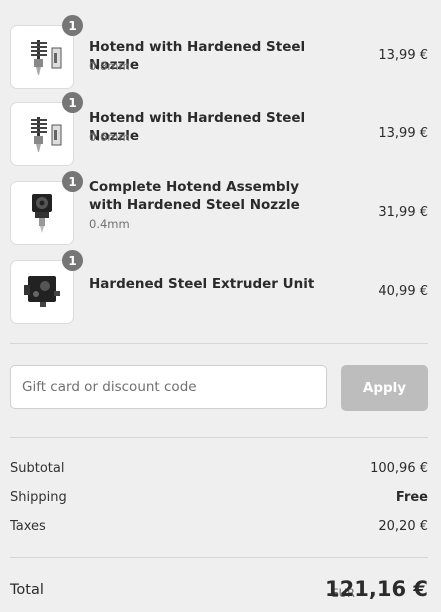 The height and width of the screenshot is (612, 441). I want to click on shipping-label: Shipping, so click(38, 497).